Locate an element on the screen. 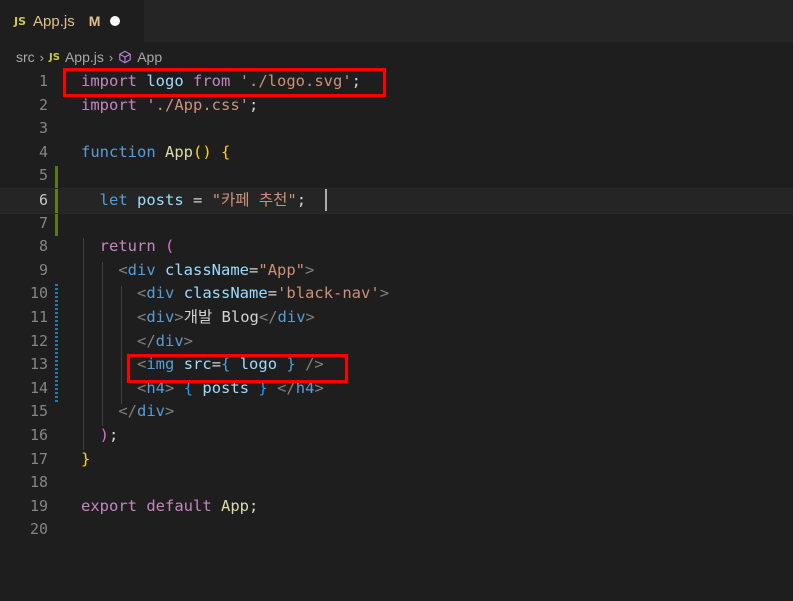 The height and width of the screenshot is (601, 793). code-line-12: 12 </div> is located at coordinates (396, 342).